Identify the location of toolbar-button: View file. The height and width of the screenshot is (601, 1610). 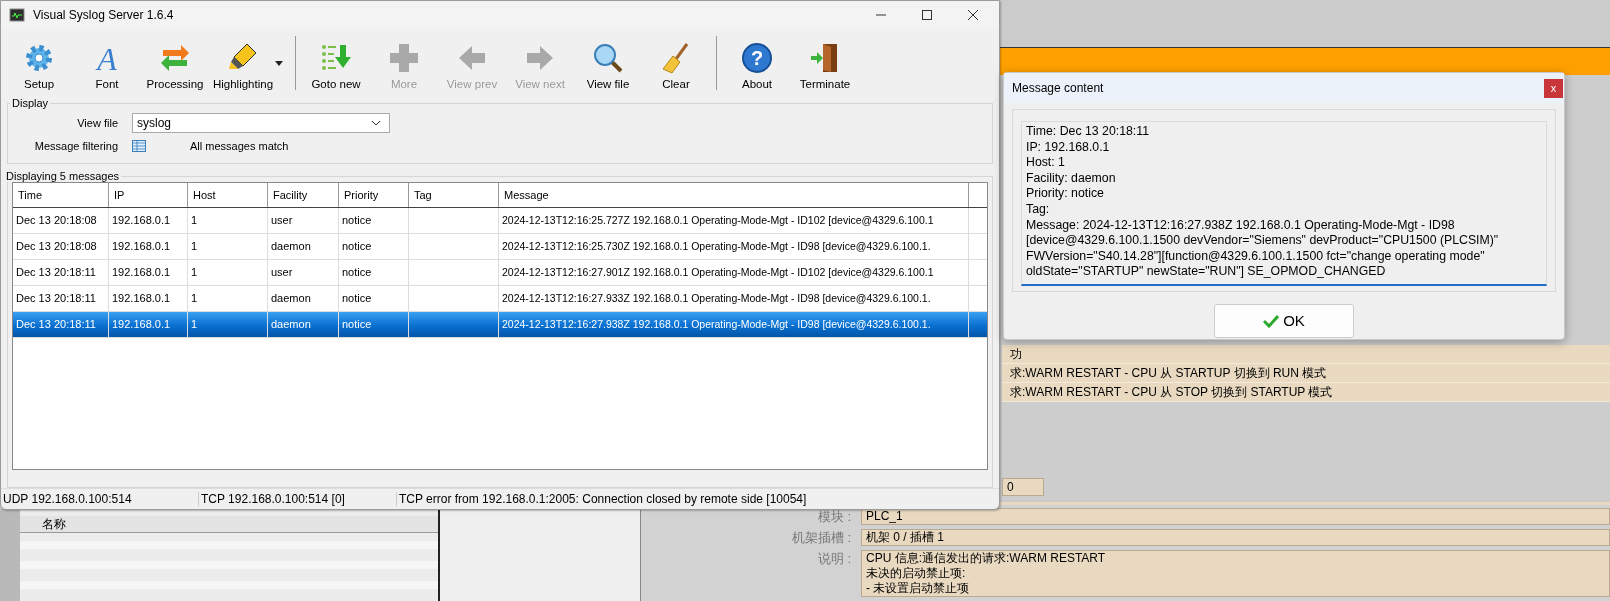
(608, 63).